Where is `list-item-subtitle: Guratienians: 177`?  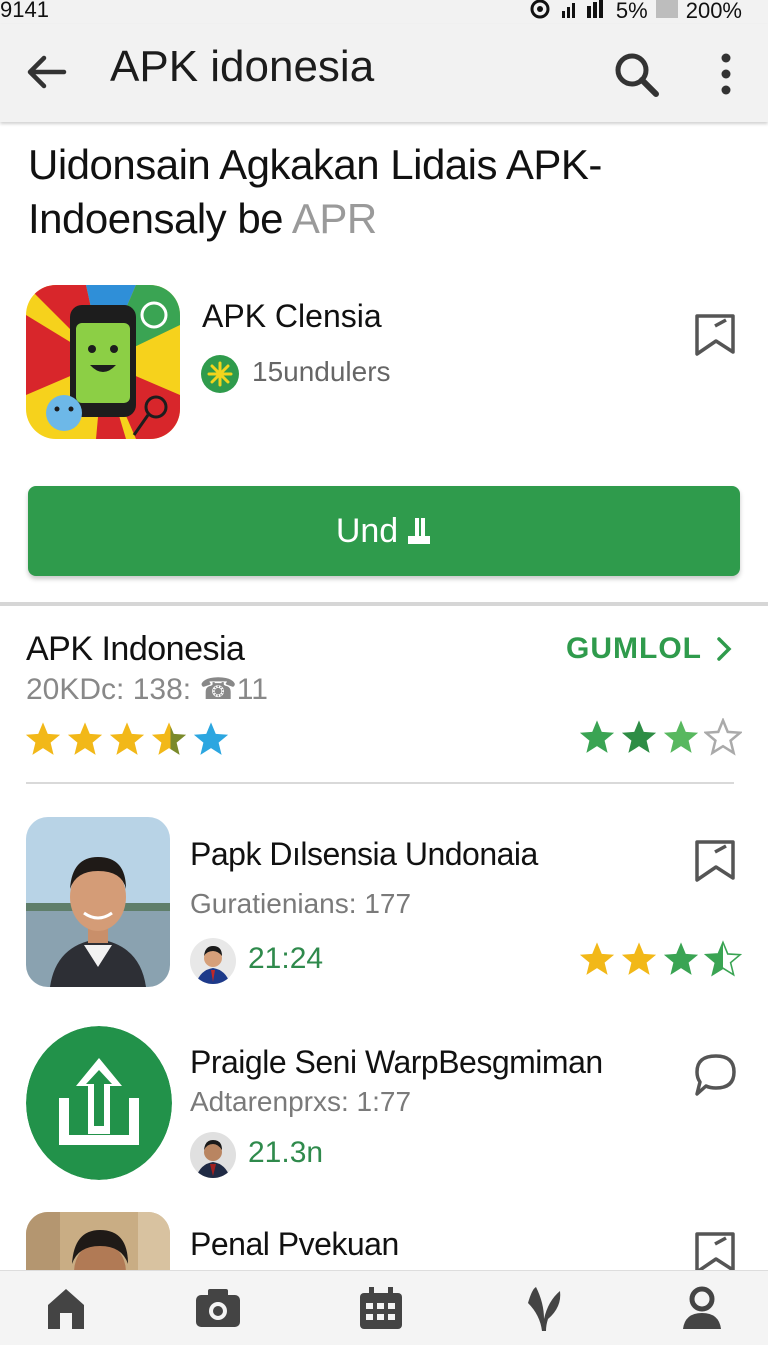
list-item-subtitle: Guratienians: 177 is located at coordinates (301, 903).